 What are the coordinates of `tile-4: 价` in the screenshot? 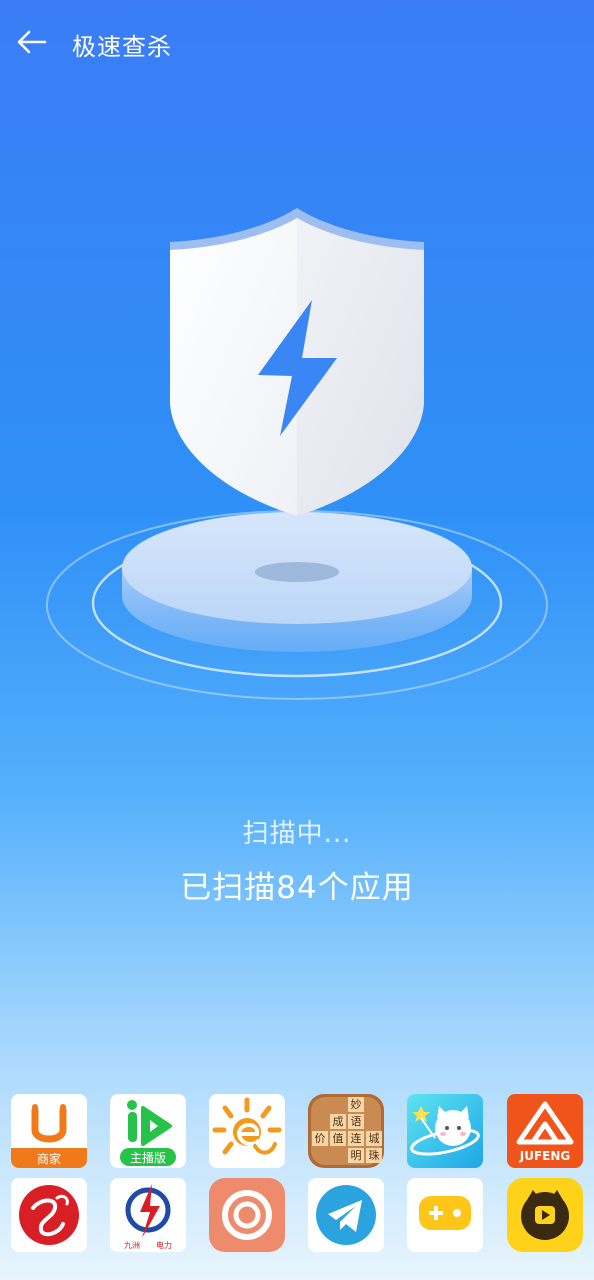 It's located at (320, 1138).